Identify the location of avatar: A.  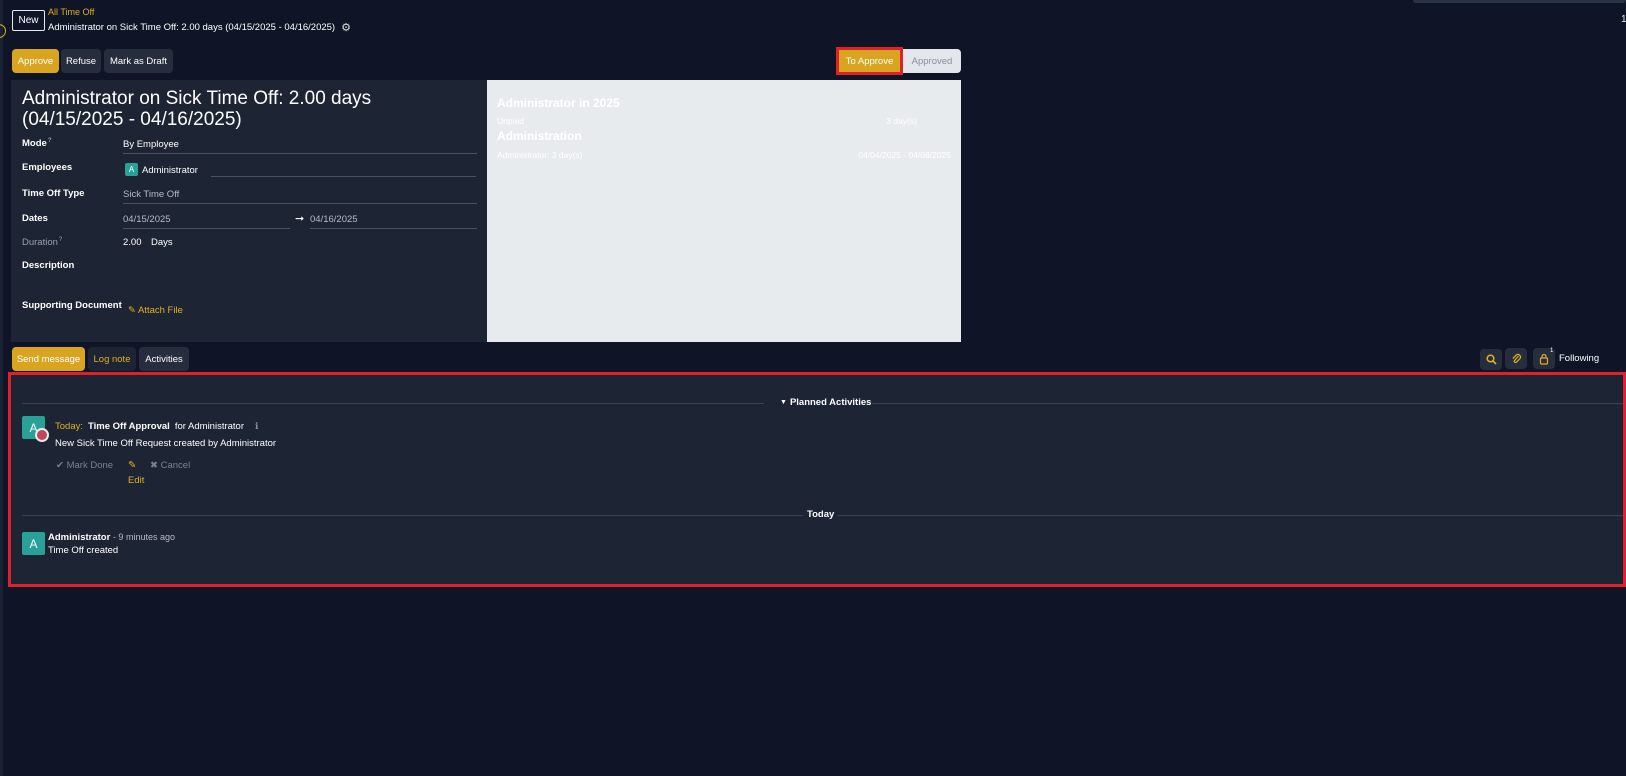
(33, 543).